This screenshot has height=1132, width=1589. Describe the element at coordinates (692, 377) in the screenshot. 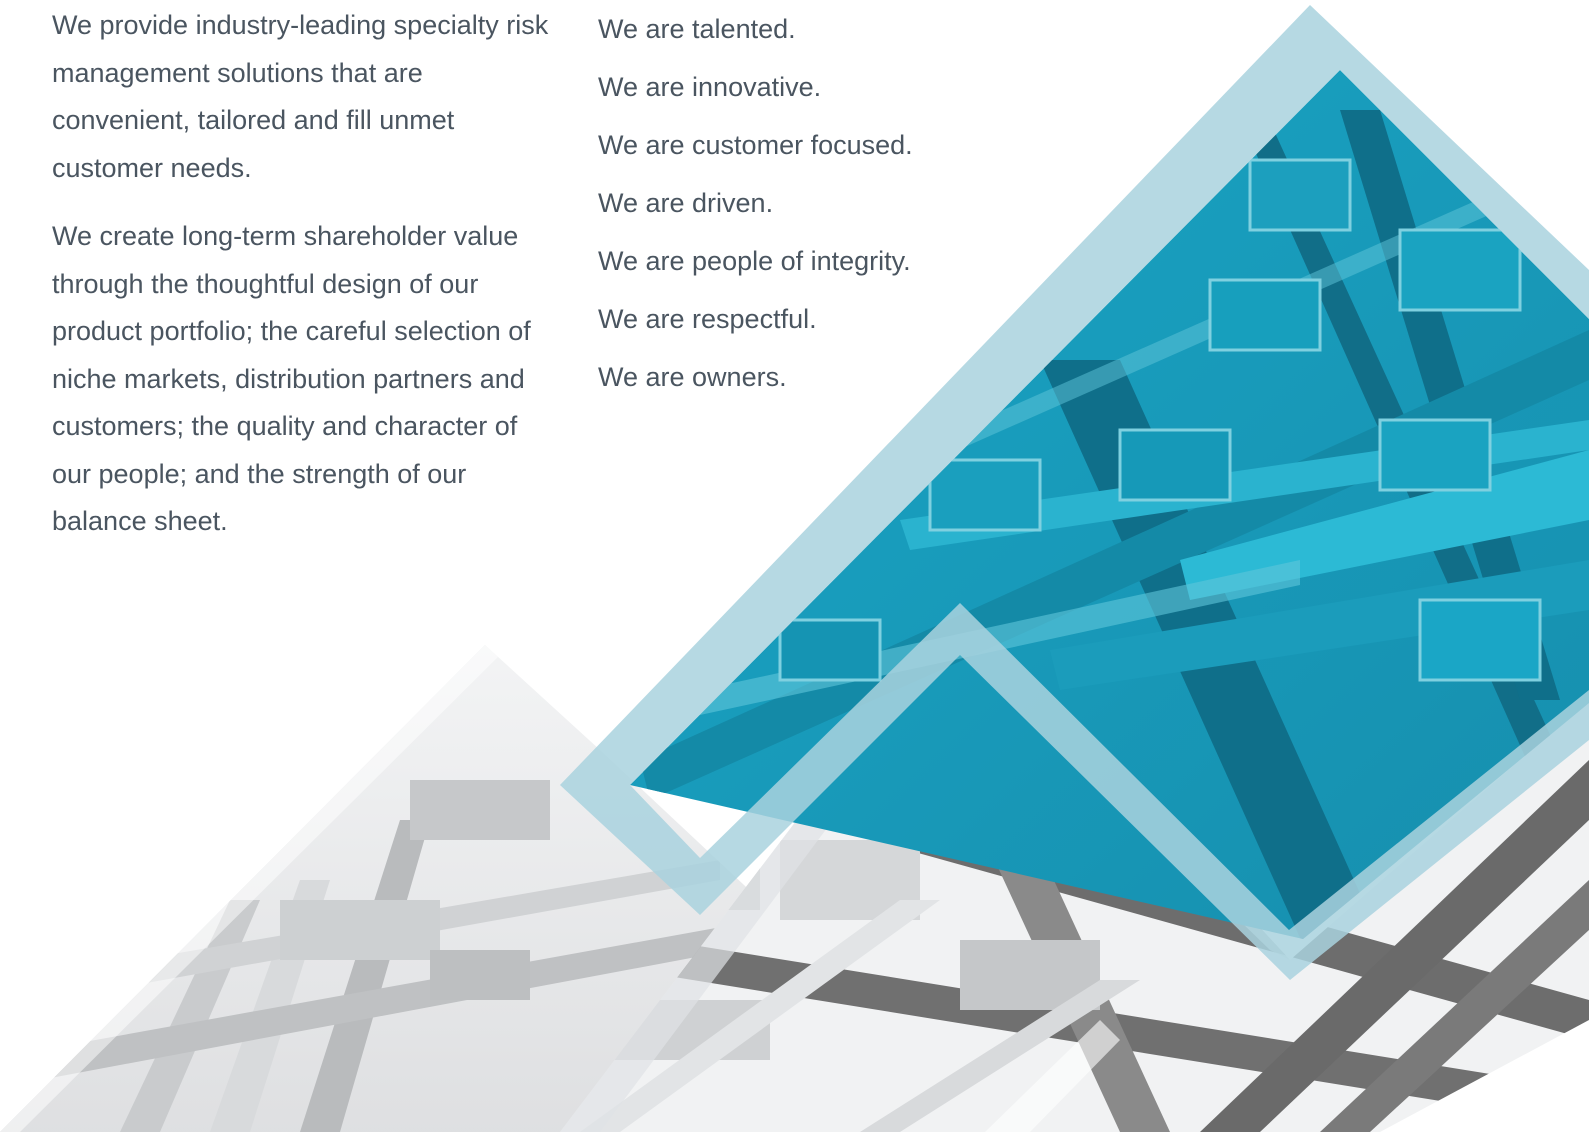

I see `value-item: We are owners.` at that location.